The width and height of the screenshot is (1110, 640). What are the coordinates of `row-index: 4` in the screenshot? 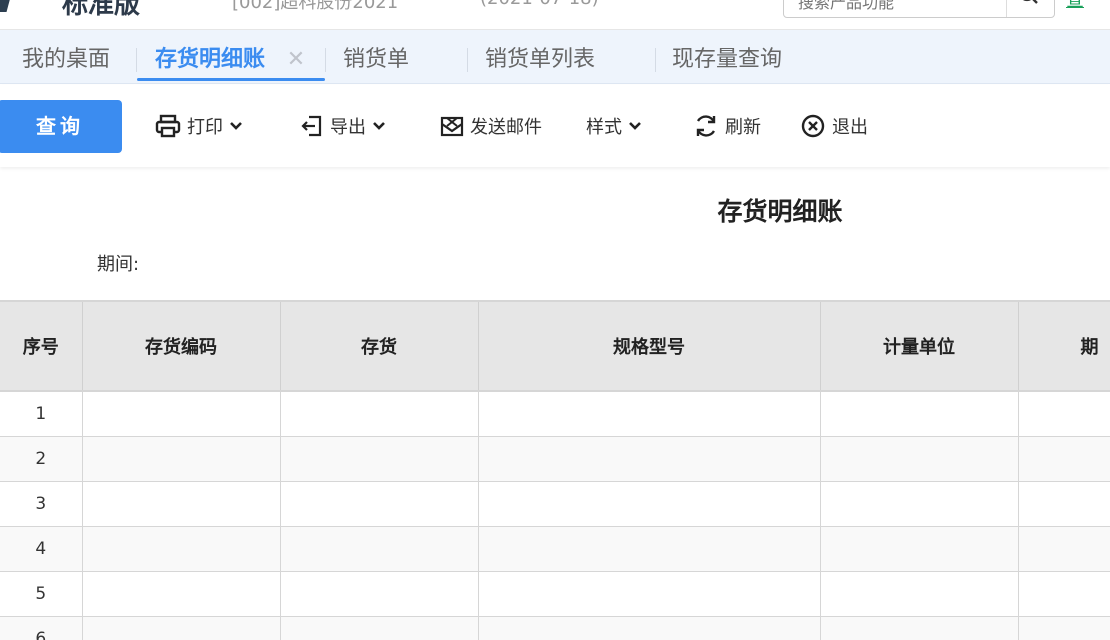 It's located at (41, 549).